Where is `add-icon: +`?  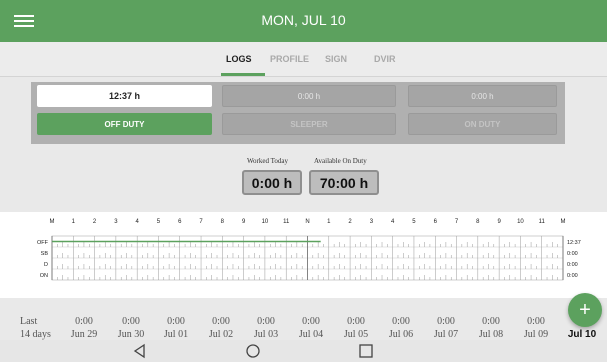 add-icon: + is located at coordinates (585, 310).